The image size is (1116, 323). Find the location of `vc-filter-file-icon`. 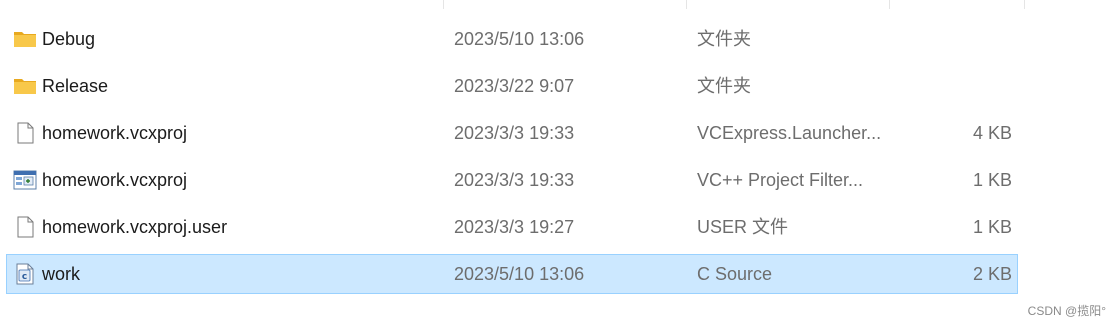

vc-filter-file-icon is located at coordinates (25, 180).